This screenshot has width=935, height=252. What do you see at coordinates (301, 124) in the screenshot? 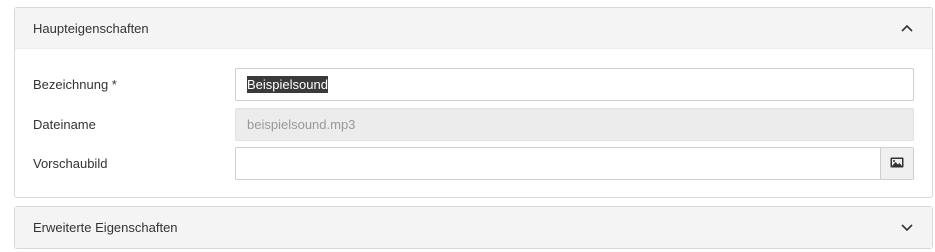
I see `dateiname-value: beispielsound.mp3` at bounding box center [301, 124].